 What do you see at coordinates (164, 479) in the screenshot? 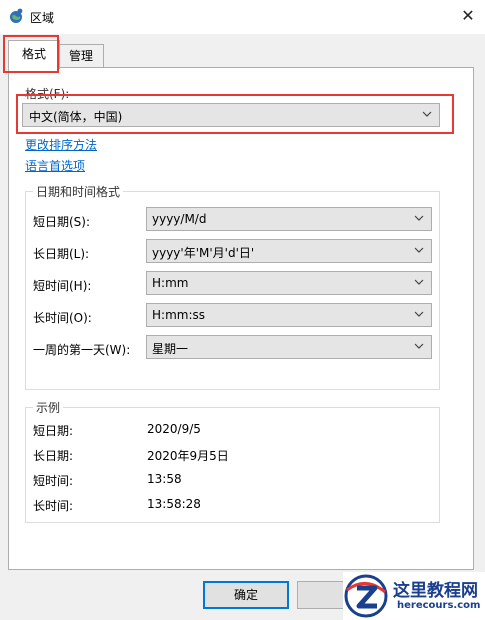
I see `example-short-time-value: 13:58` at bounding box center [164, 479].